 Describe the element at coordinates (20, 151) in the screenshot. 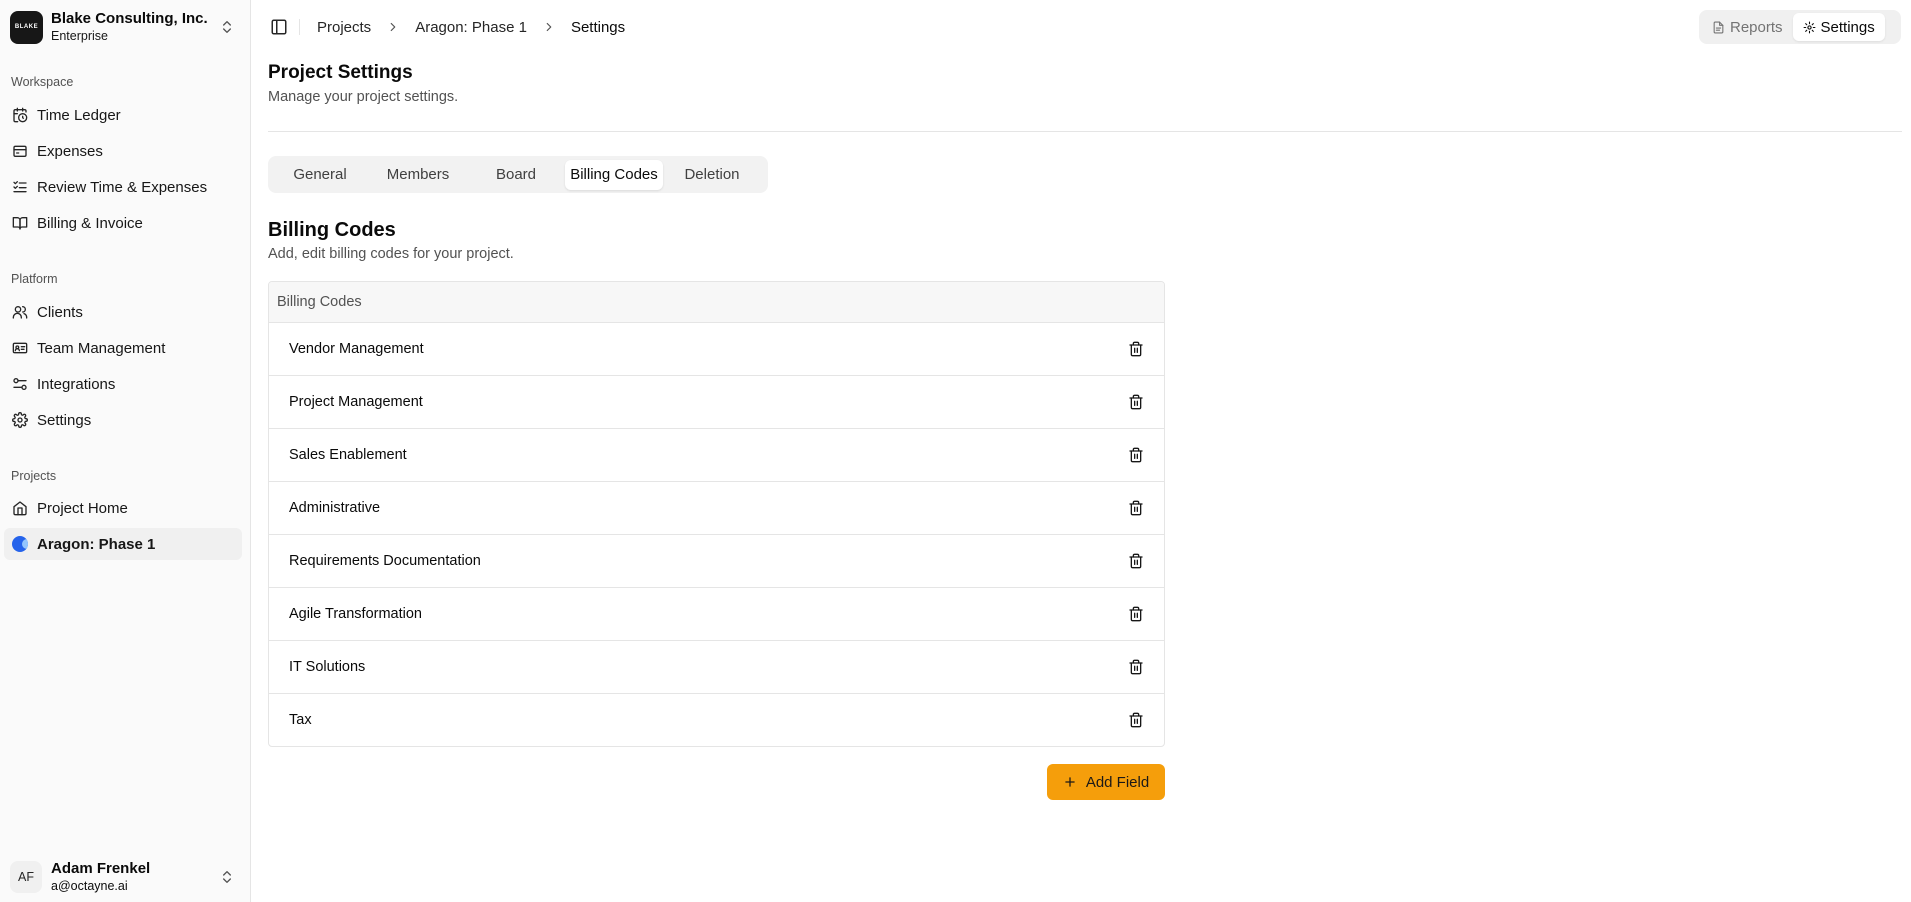

I see `wallet-icon` at that location.